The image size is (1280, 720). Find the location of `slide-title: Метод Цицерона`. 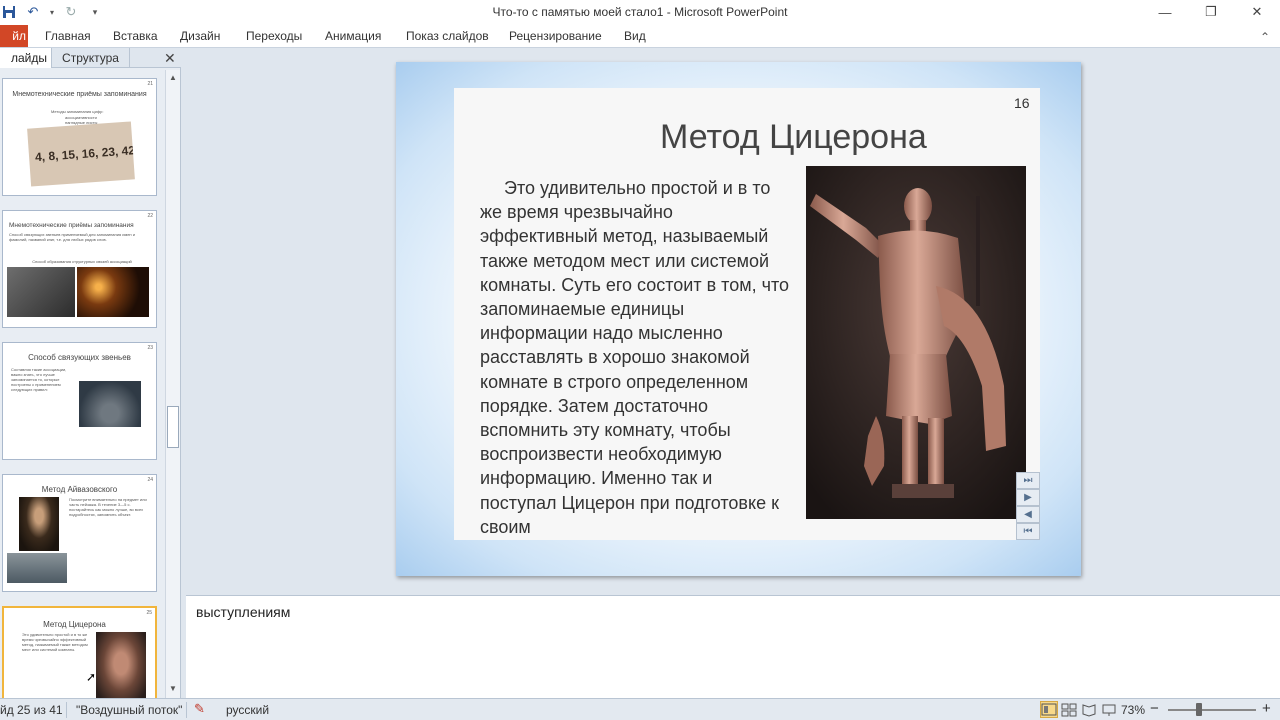

slide-title: Метод Цицерона is located at coordinates (747, 137).